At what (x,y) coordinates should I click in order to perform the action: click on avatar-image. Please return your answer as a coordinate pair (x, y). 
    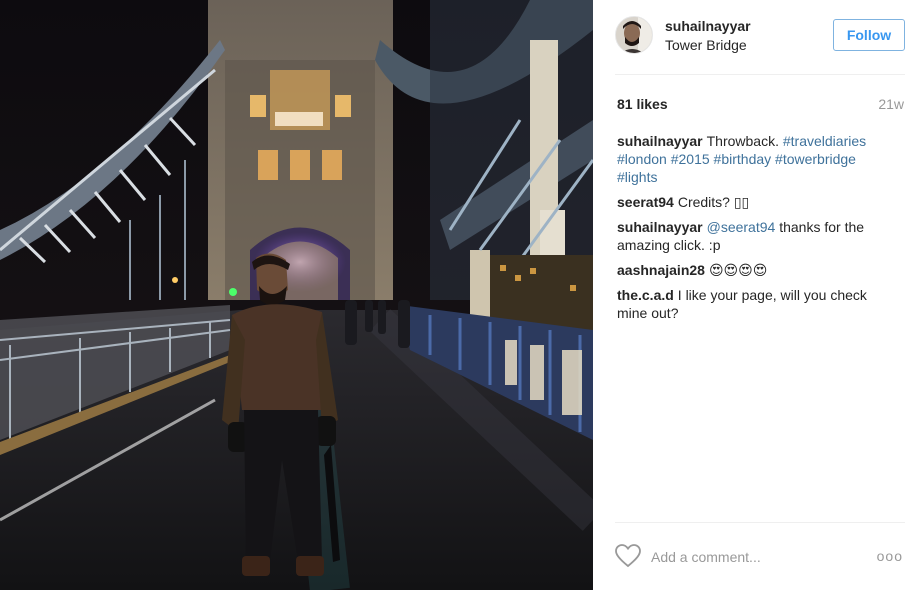
    Looking at the image, I should click on (634, 35).